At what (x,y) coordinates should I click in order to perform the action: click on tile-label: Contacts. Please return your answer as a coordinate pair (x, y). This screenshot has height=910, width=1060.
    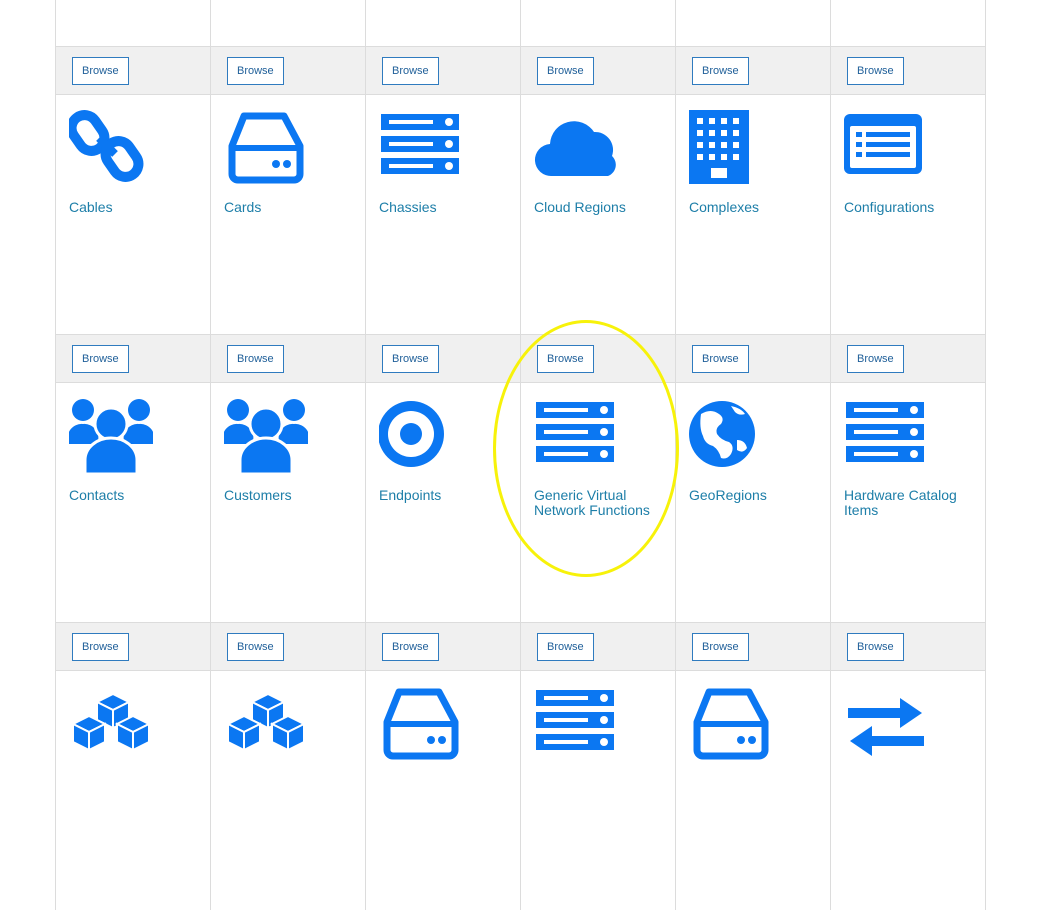
    Looking at the image, I should click on (136, 495).